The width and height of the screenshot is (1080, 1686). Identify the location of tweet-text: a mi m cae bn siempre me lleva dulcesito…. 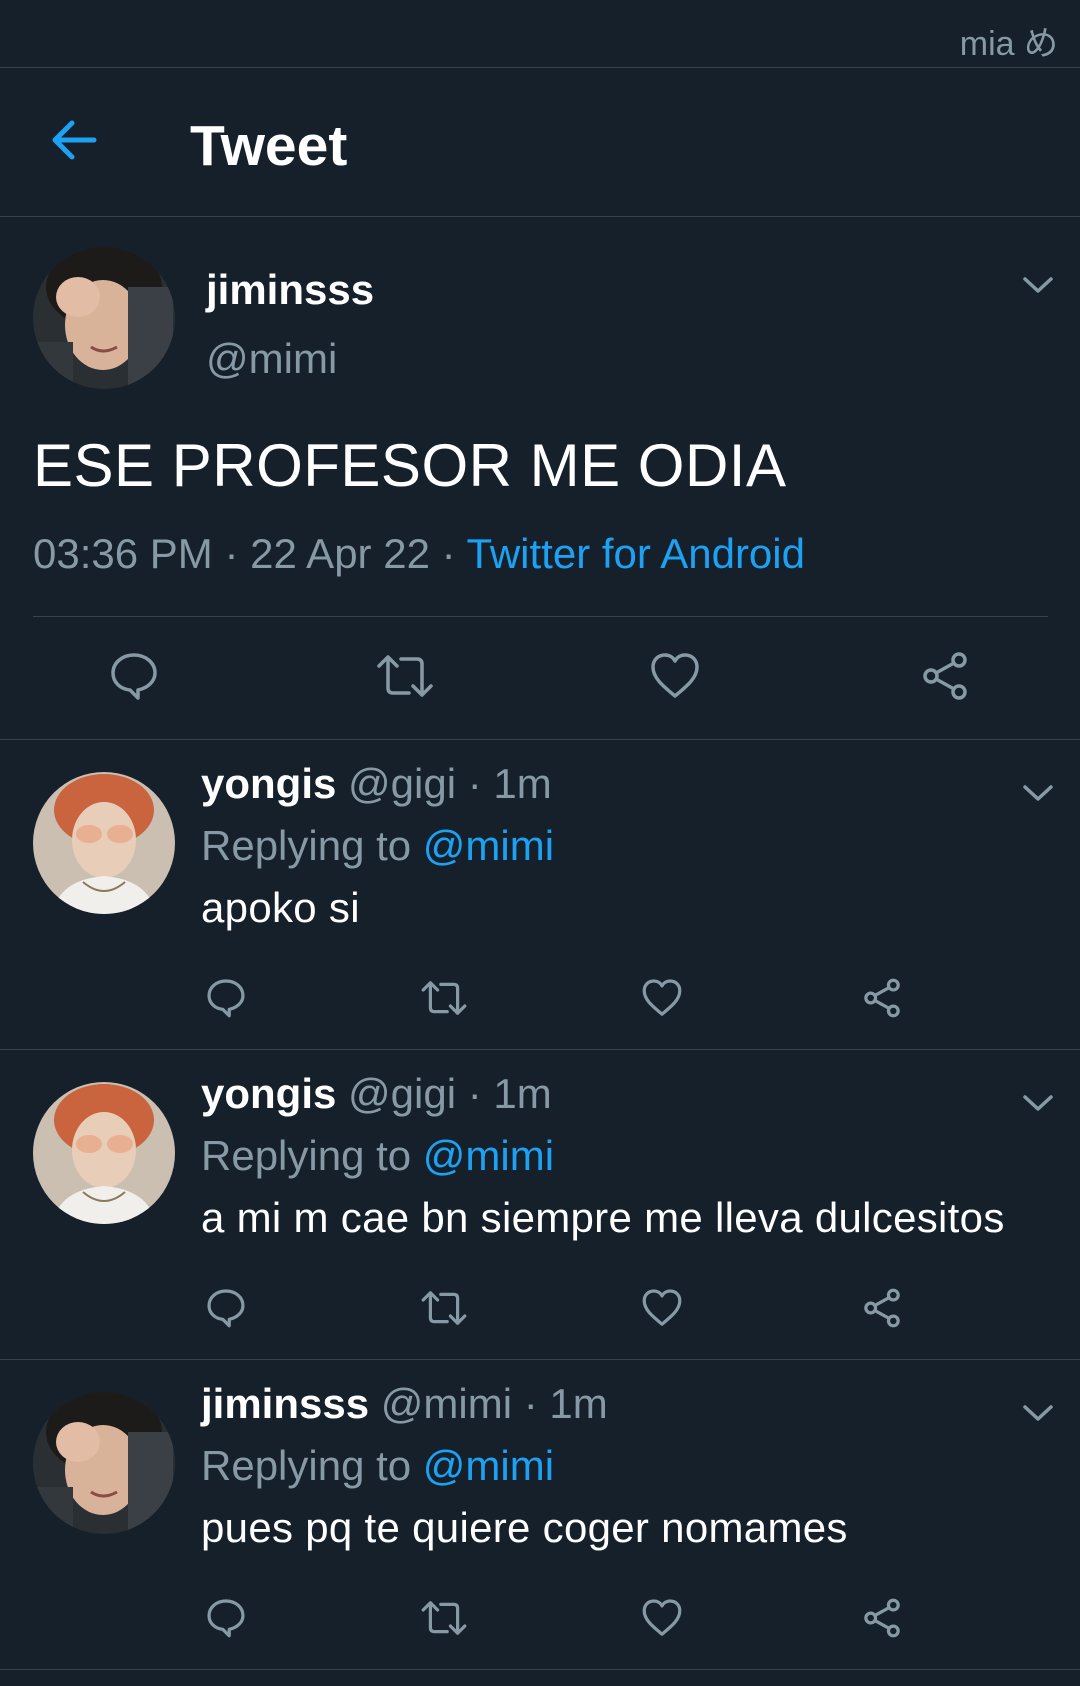
(603, 1217).